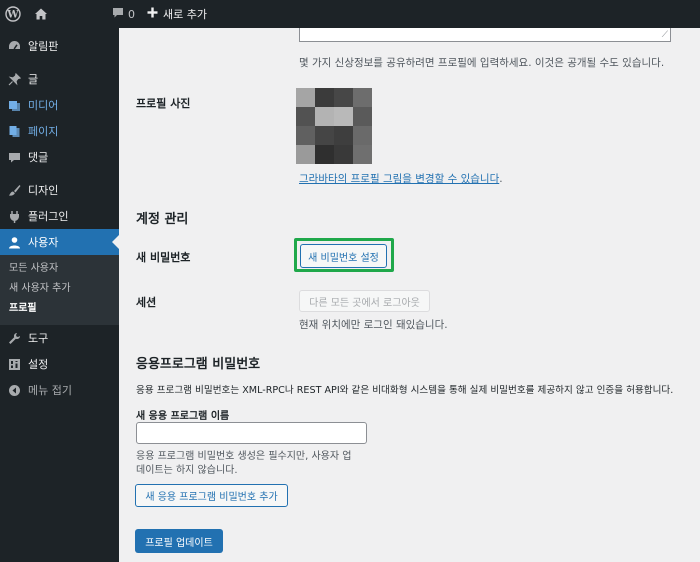 The height and width of the screenshot is (562, 700). Describe the element at coordinates (179, 541) in the screenshot. I see `update-profile-button: 프로필 업데이트` at that location.